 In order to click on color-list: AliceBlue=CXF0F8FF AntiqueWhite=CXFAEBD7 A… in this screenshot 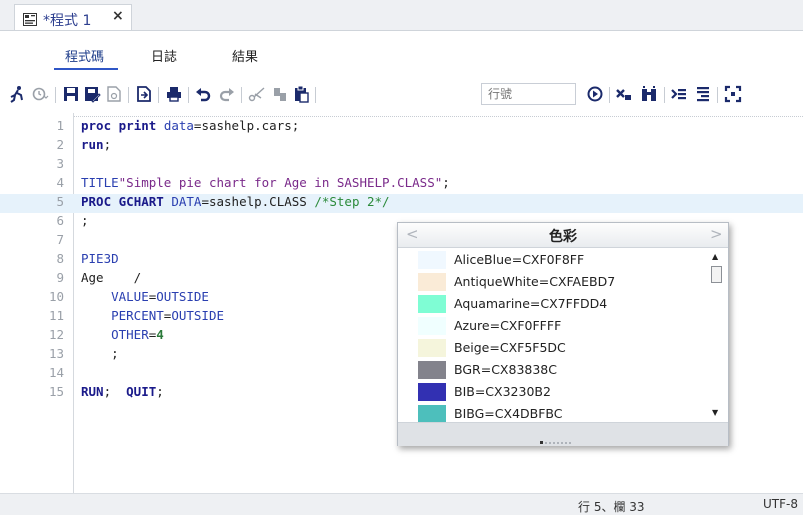, I will do `click(553, 335)`.